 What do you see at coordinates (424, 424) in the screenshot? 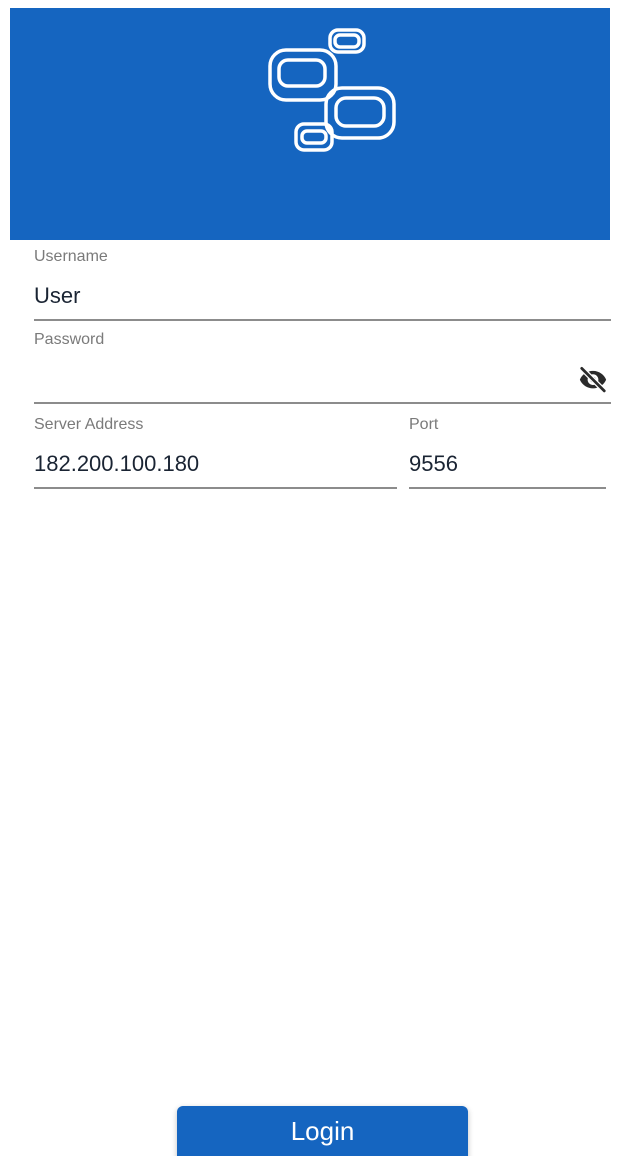
I see `port-label: Port` at bounding box center [424, 424].